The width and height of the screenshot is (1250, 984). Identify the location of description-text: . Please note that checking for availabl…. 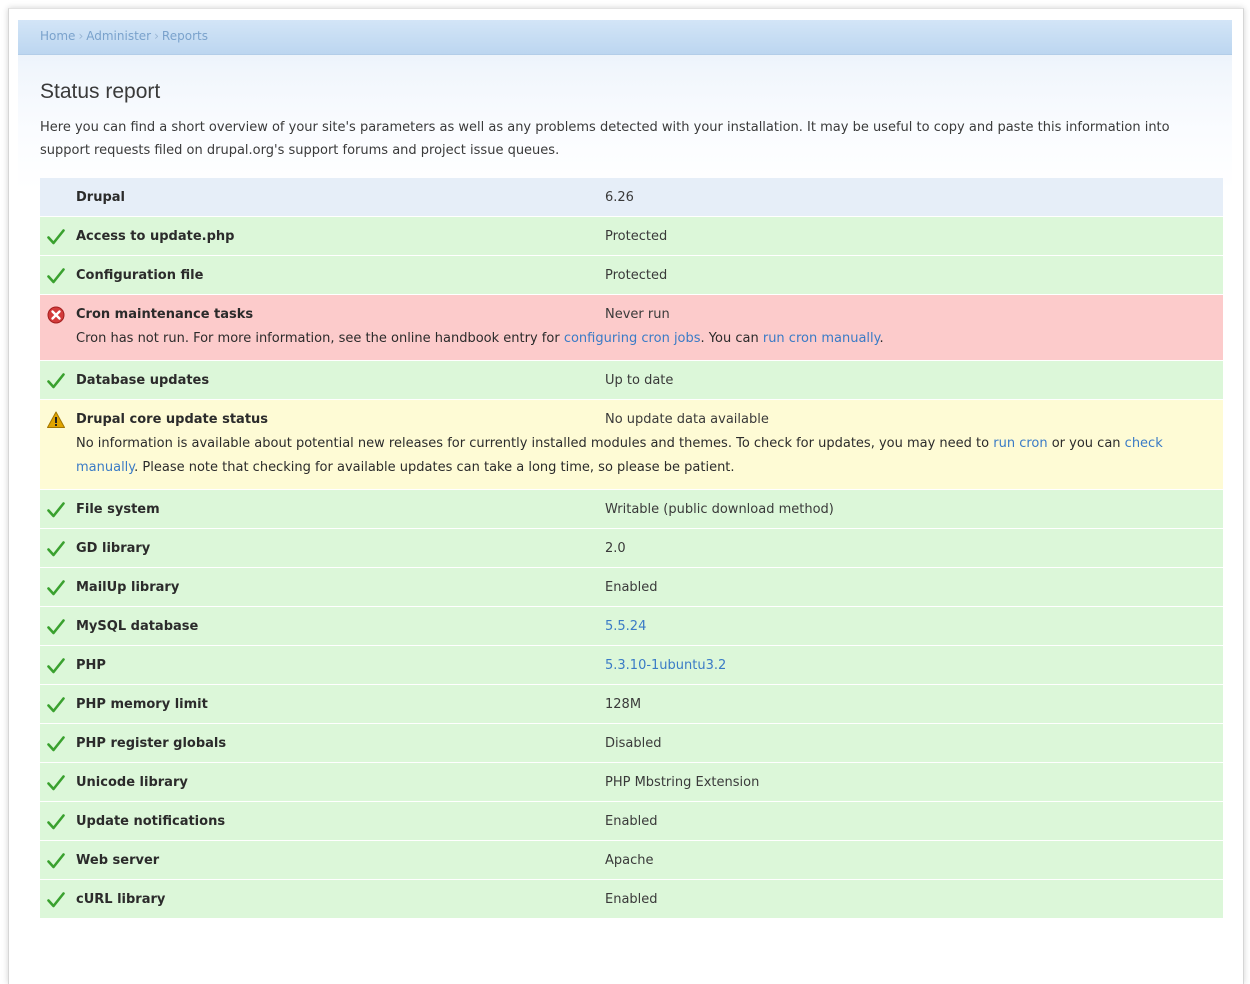
(434, 467).